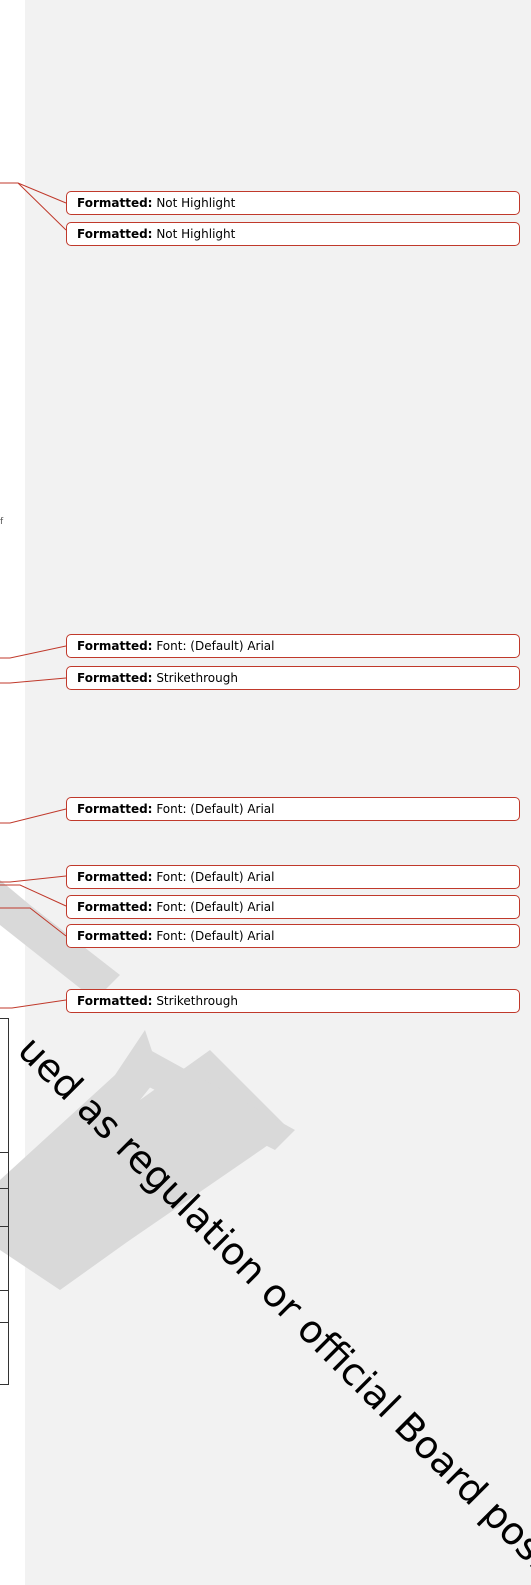  What do you see at coordinates (2, 522) in the screenshot?
I see `body-text-fragment: f` at bounding box center [2, 522].